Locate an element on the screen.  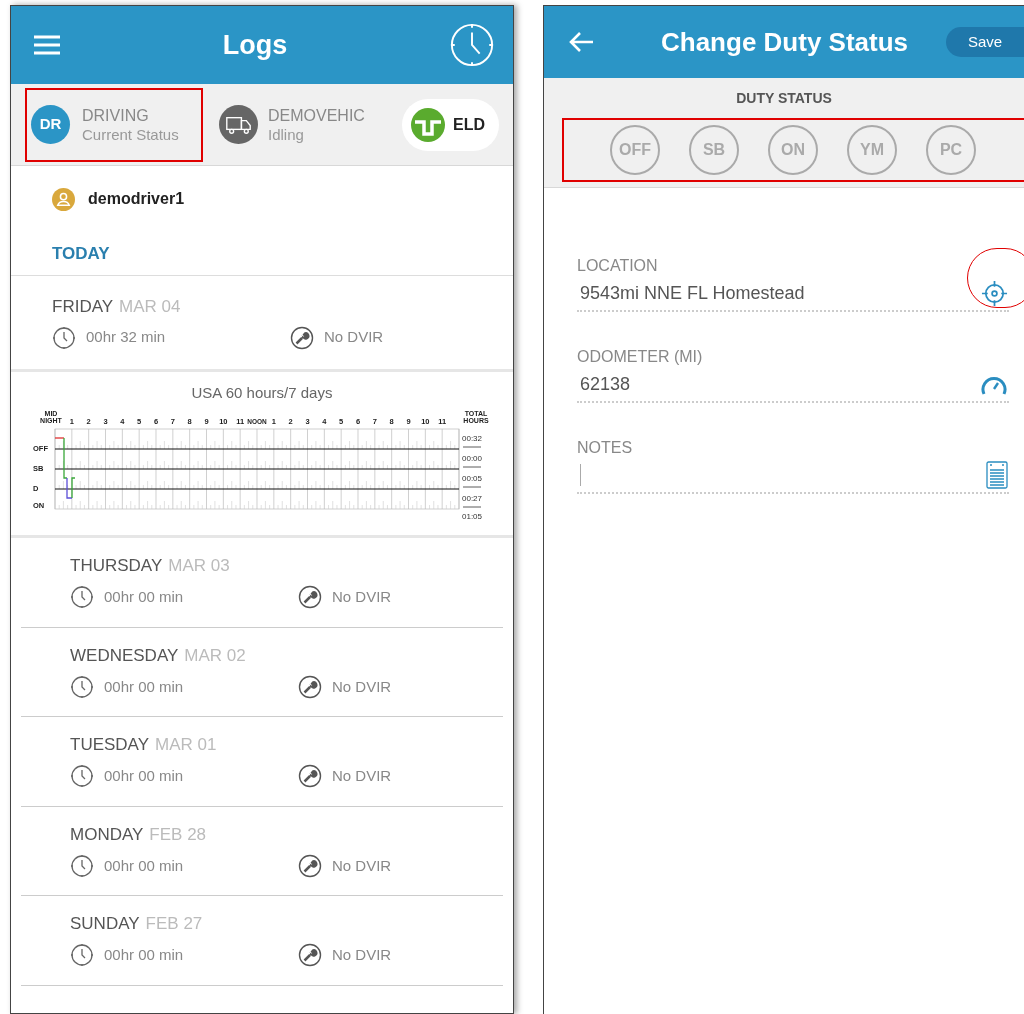
notepad-icon is located at coordinates (997, 475).